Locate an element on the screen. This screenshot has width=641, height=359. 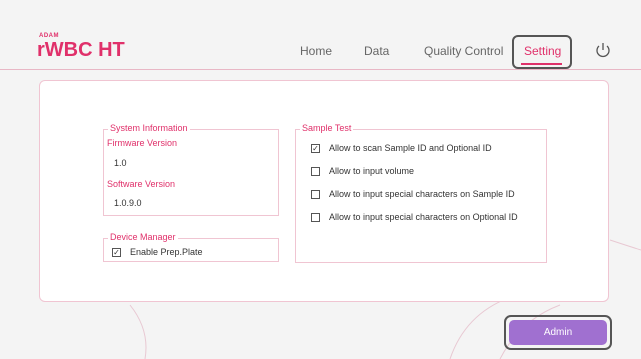
admin-button-highlight: Admin is located at coordinates (558, 332).